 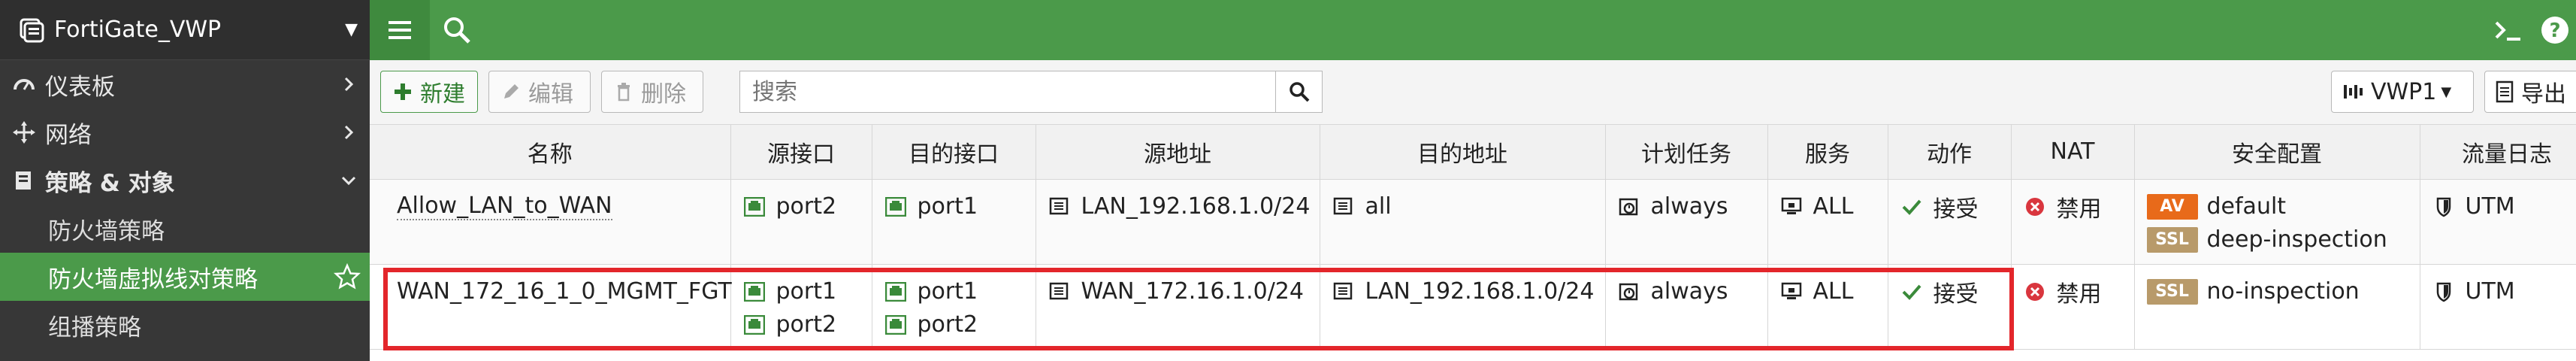 What do you see at coordinates (69, 135) in the screenshot?
I see `sidebar-item-label: 网络` at bounding box center [69, 135].